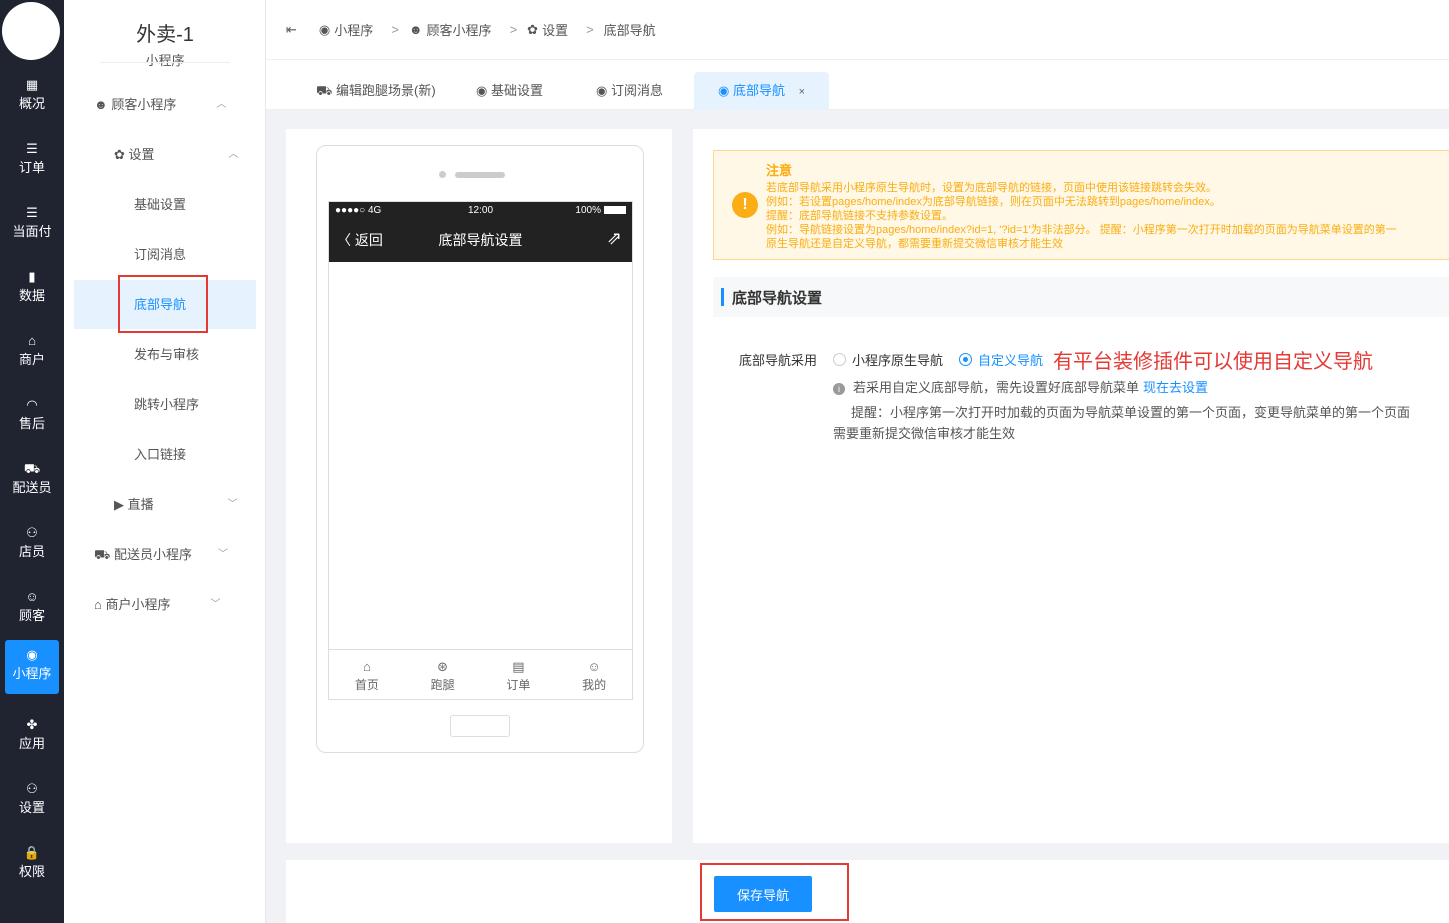 This screenshot has height=923, width=1449. I want to click on breadcrumb-settings: 设置, so click(555, 29).